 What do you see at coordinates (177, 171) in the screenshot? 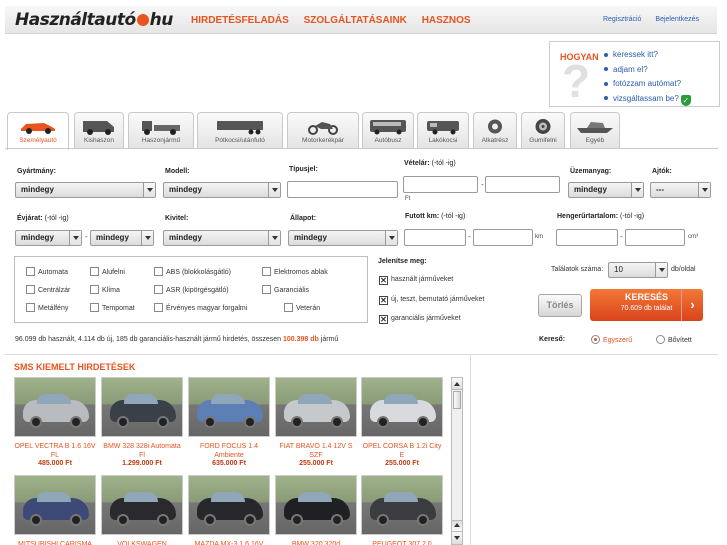
I see `modell-label: Modell:` at bounding box center [177, 171].